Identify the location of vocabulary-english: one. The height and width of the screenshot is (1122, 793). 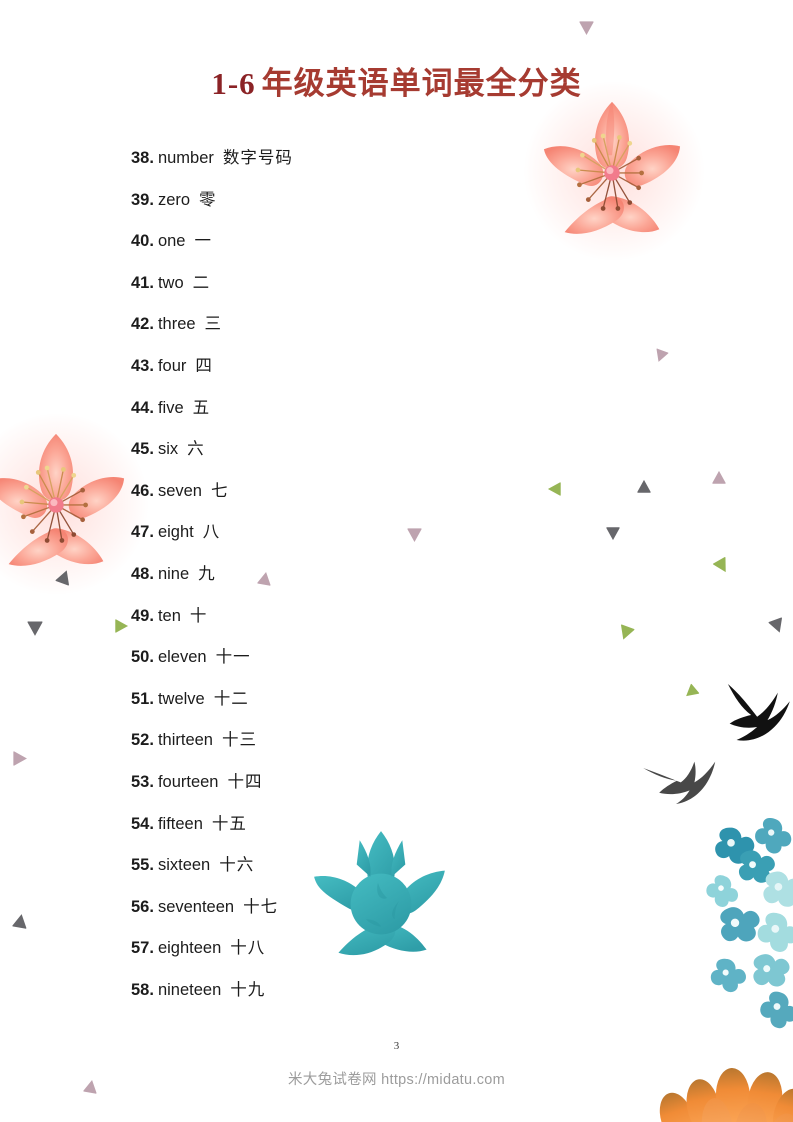
(171, 241).